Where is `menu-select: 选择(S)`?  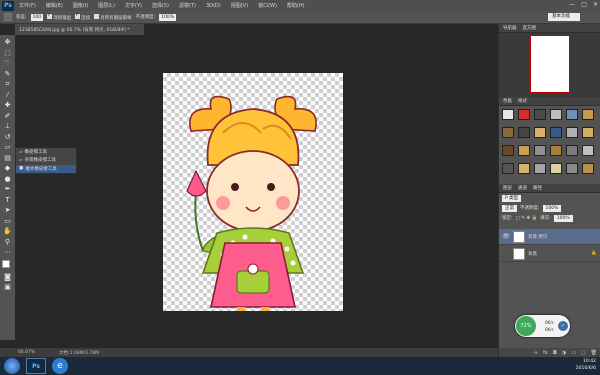
menu-select: 选择(S) is located at coordinates (160, 5).